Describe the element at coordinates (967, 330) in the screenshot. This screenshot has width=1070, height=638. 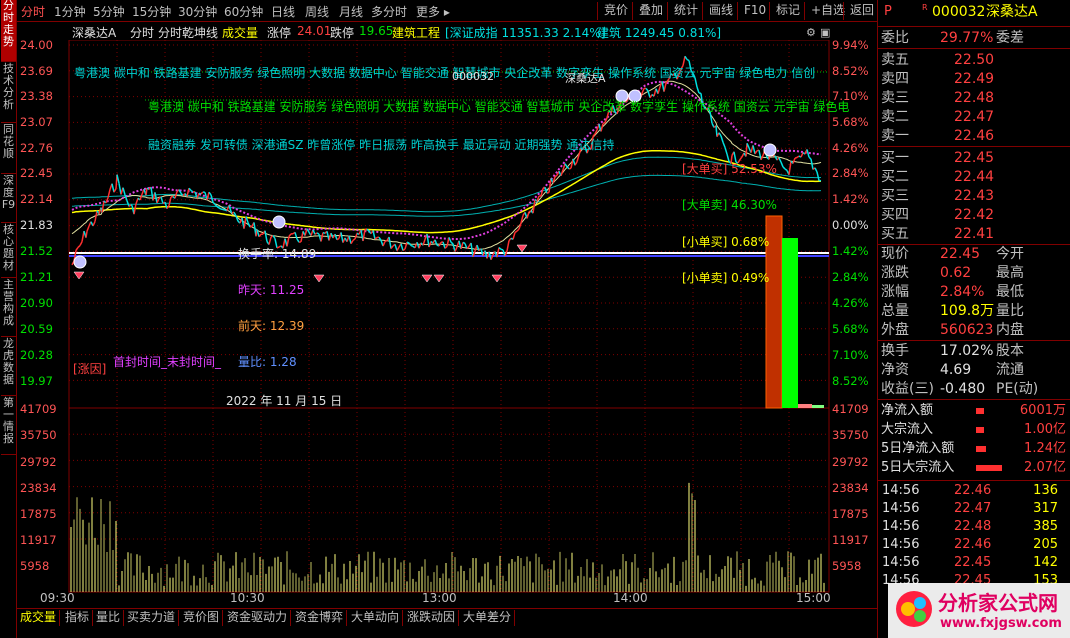
I see `stat-value: 560623` at that location.